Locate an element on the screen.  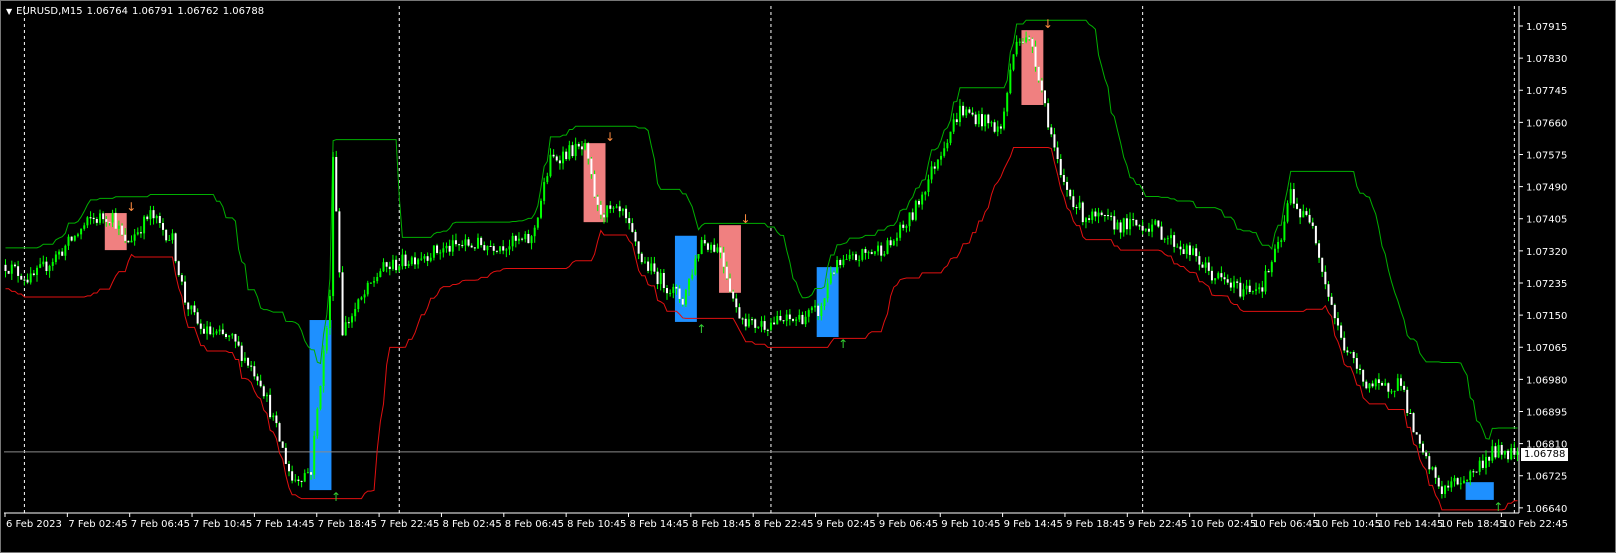
dropdown-triangle-icon: ▼ is located at coordinates (9, 11).